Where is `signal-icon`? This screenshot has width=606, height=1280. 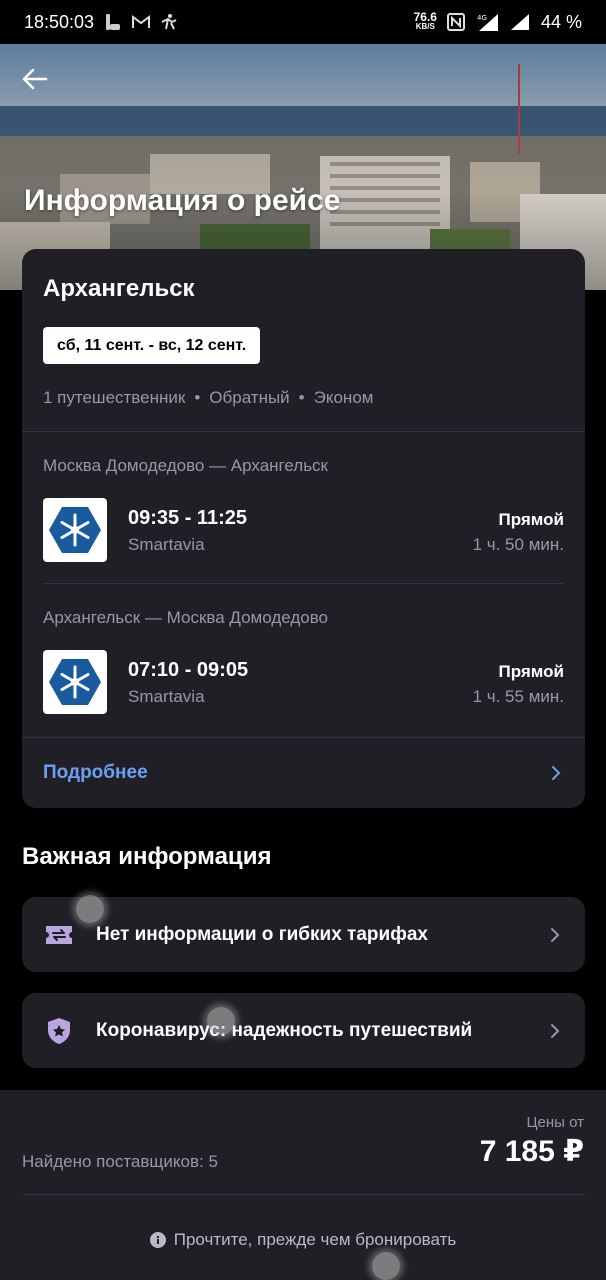 signal-icon is located at coordinates (520, 22).